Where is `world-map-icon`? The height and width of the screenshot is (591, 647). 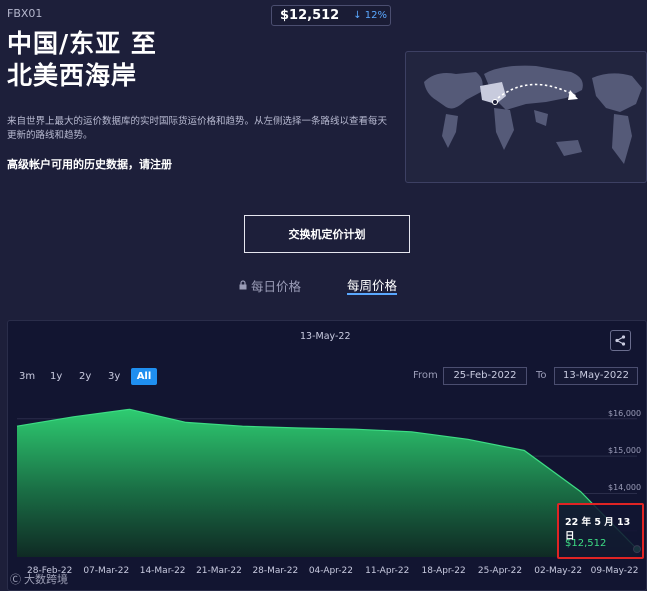 world-map-icon is located at coordinates (533, 114).